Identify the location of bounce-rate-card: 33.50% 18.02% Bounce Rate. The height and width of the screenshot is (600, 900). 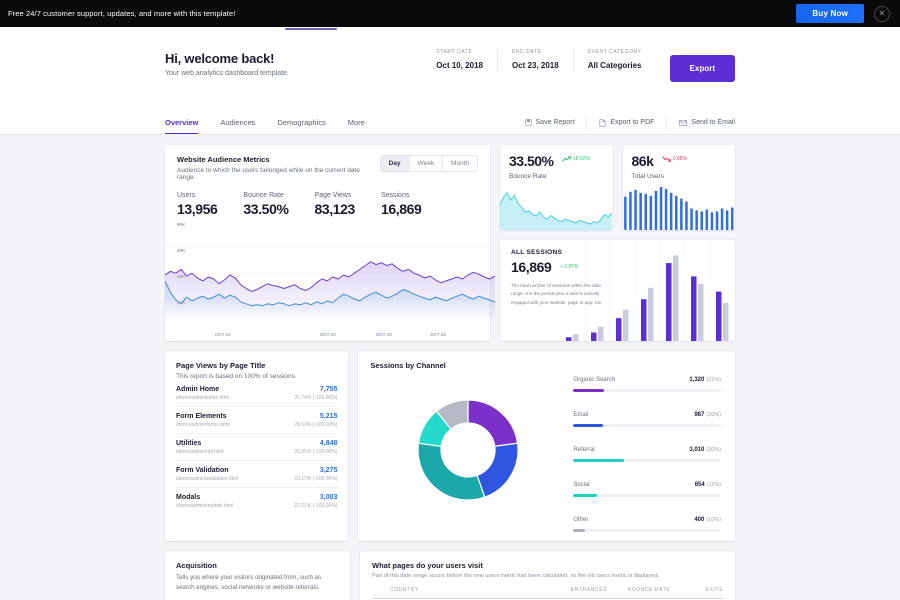
(556, 187).